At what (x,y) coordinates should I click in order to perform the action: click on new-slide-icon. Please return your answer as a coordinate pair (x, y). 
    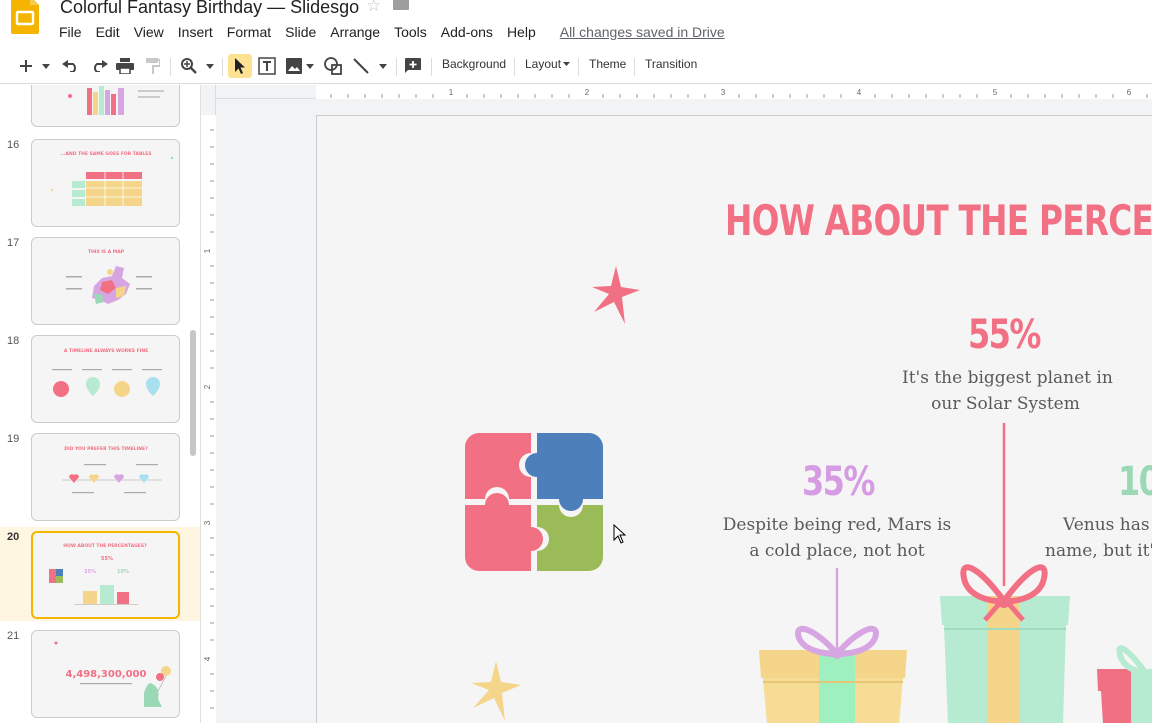
    Looking at the image, I should click on (26, 66).